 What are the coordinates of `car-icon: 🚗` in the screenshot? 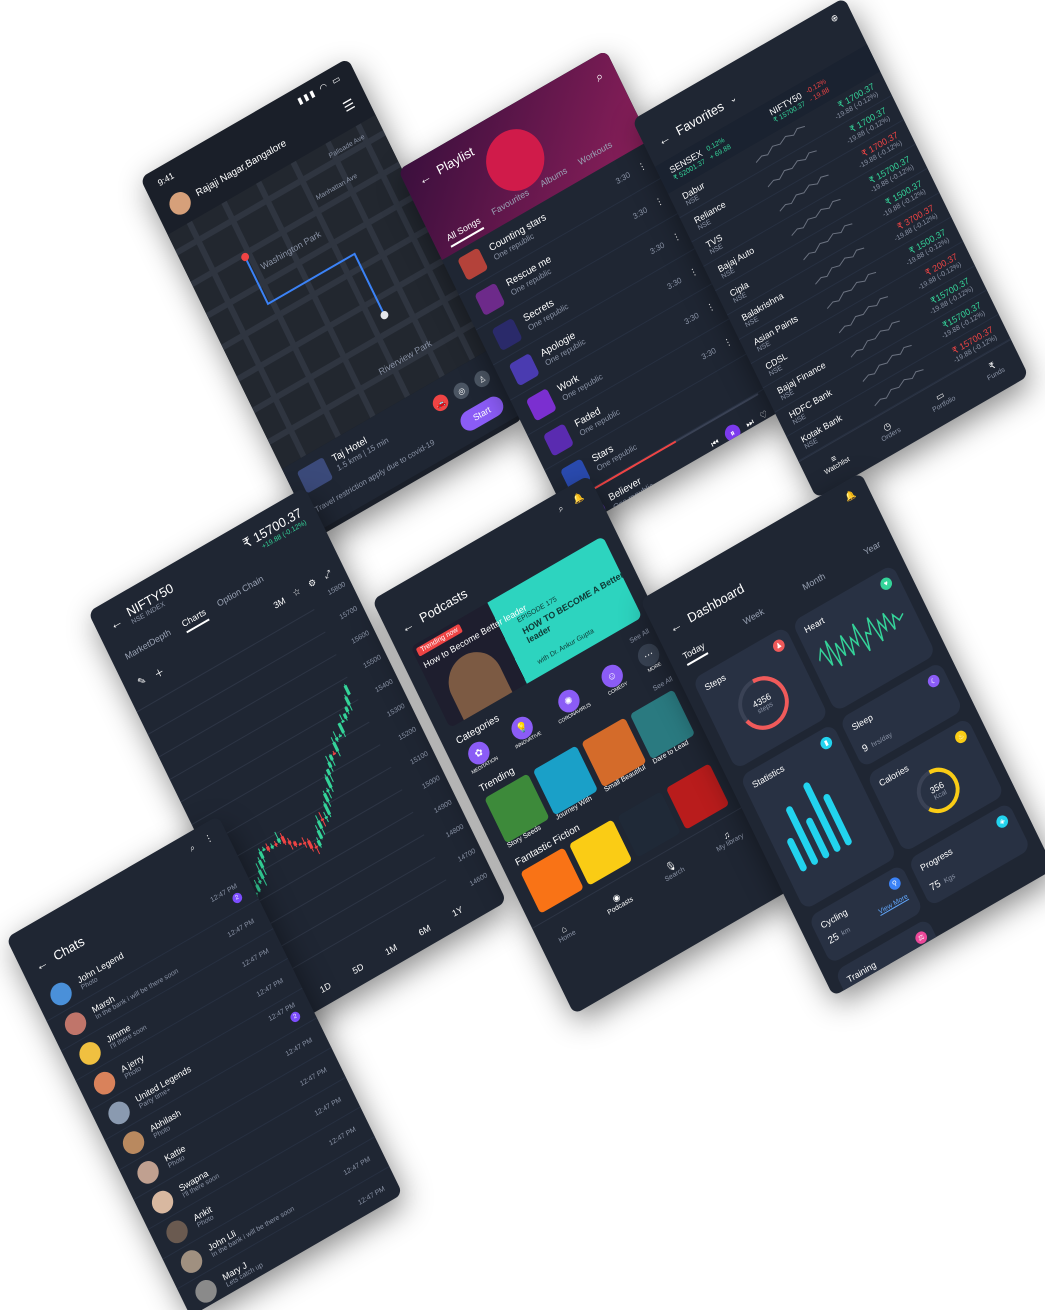 It's located at (441, 403).